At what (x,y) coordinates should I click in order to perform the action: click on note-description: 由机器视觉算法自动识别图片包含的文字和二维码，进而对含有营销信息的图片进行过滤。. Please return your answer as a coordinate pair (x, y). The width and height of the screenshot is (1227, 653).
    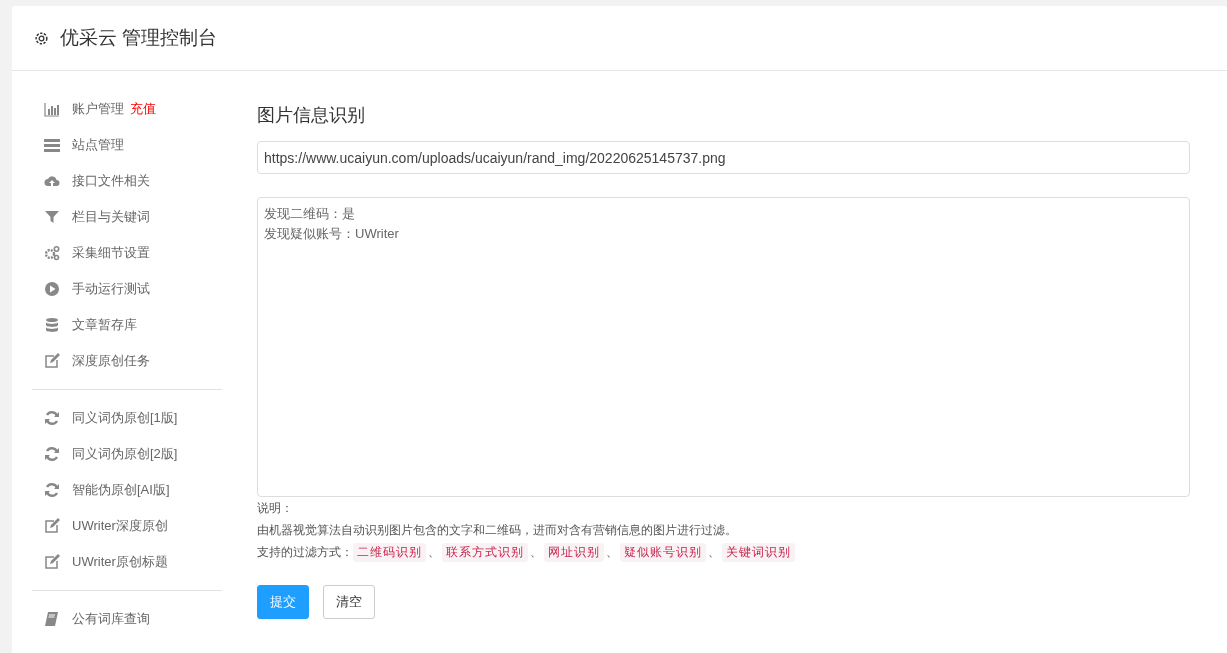
    Looking at the image, I should click on (497, 530).